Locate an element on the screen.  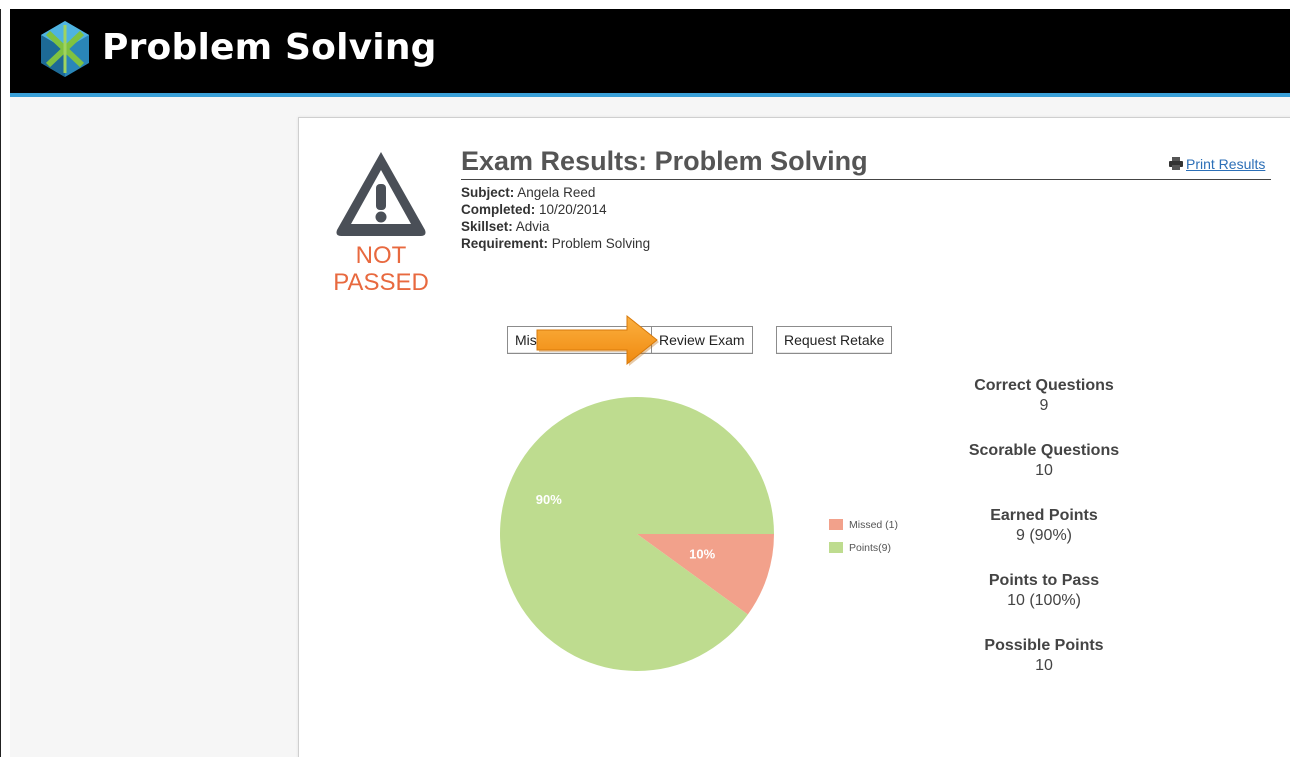
stat-value: 9 (90%) is located at coordinates (1044, 535).